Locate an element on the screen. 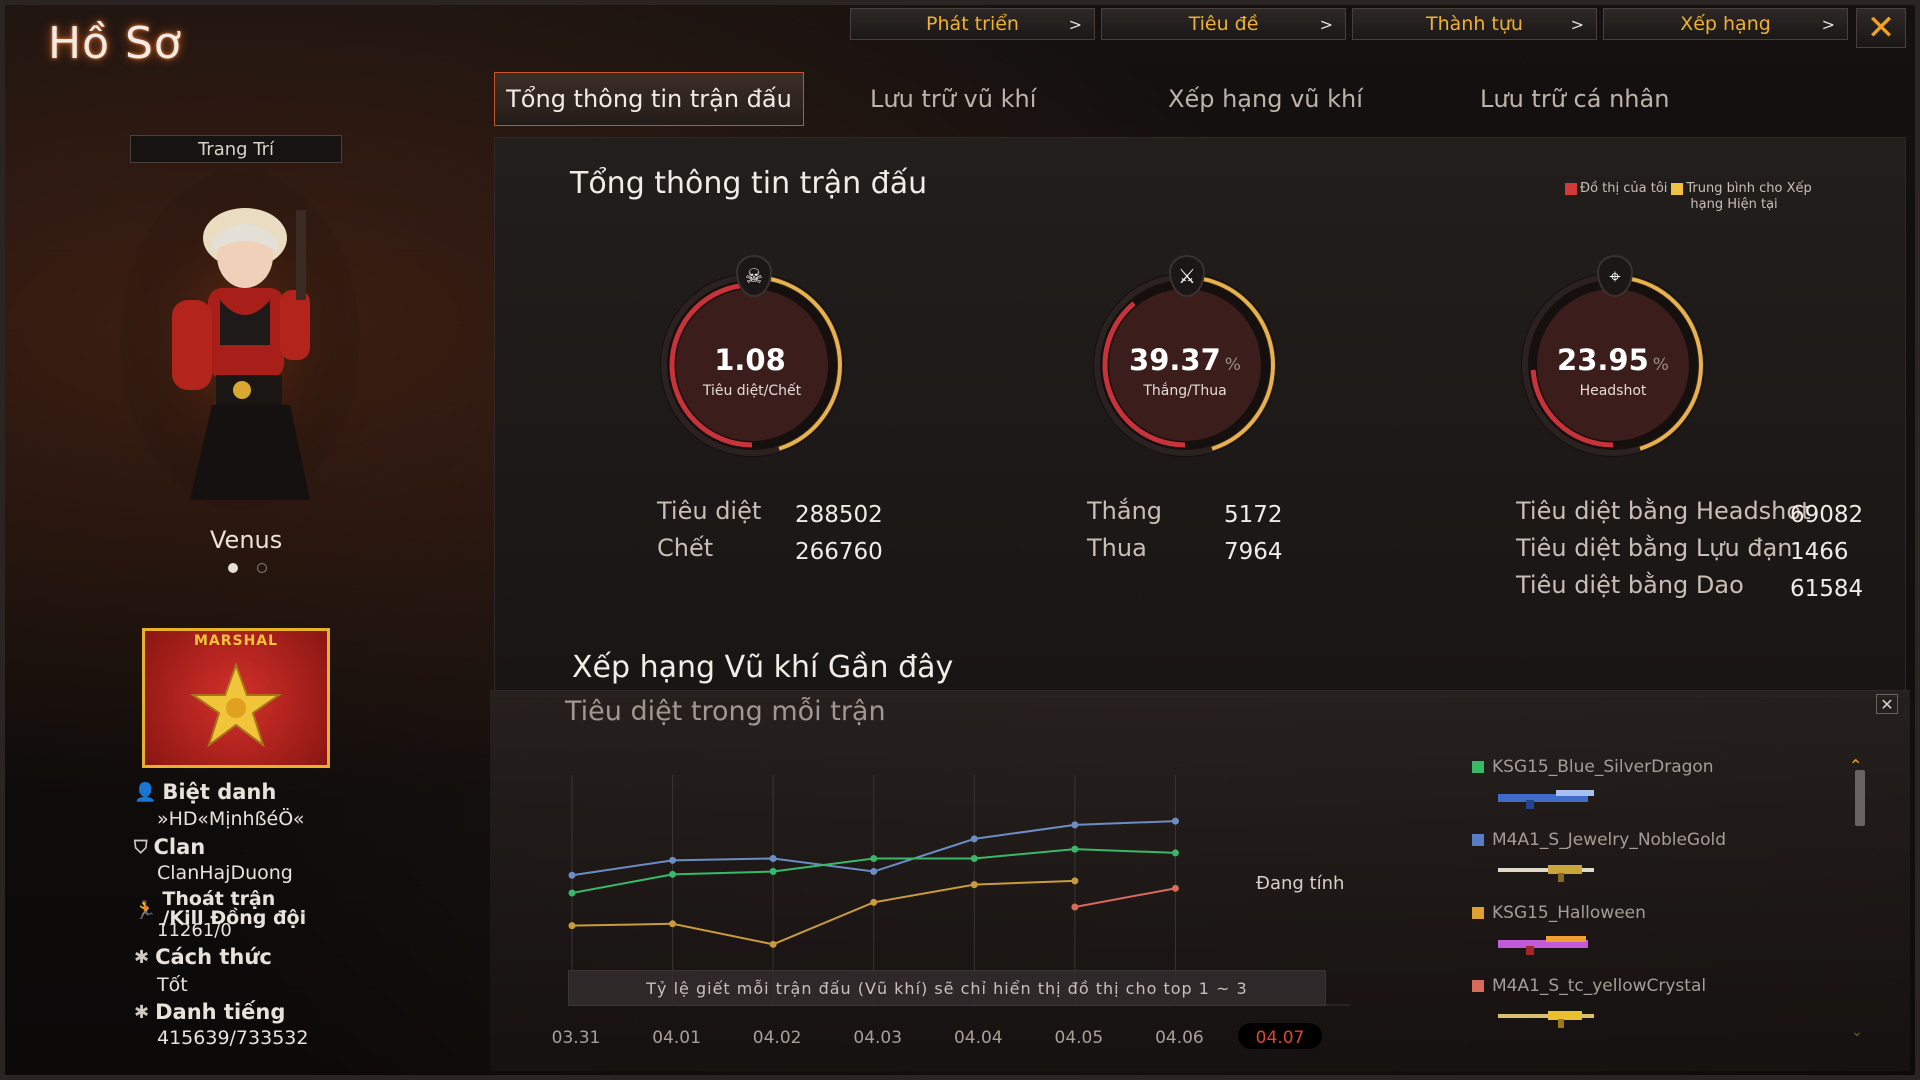 This screenshot has height=1080, width=1920. tab-label: Lưu trữ cá nhân is located at coordinates (1575, 99).